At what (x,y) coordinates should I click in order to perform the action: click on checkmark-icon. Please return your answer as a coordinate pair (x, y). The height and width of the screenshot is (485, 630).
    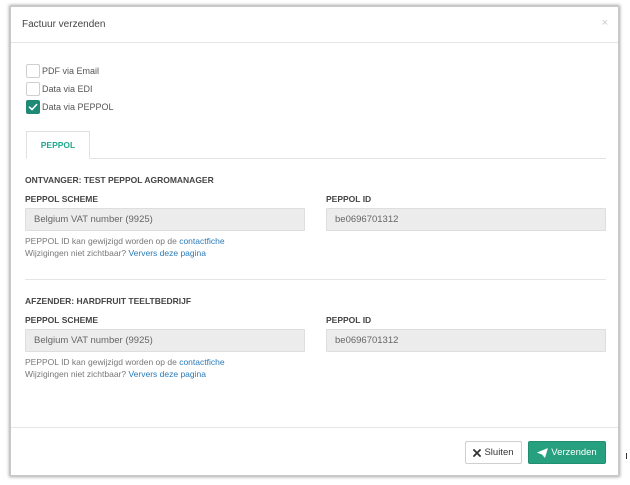
    Looking at the image, I should click on (33, 107).